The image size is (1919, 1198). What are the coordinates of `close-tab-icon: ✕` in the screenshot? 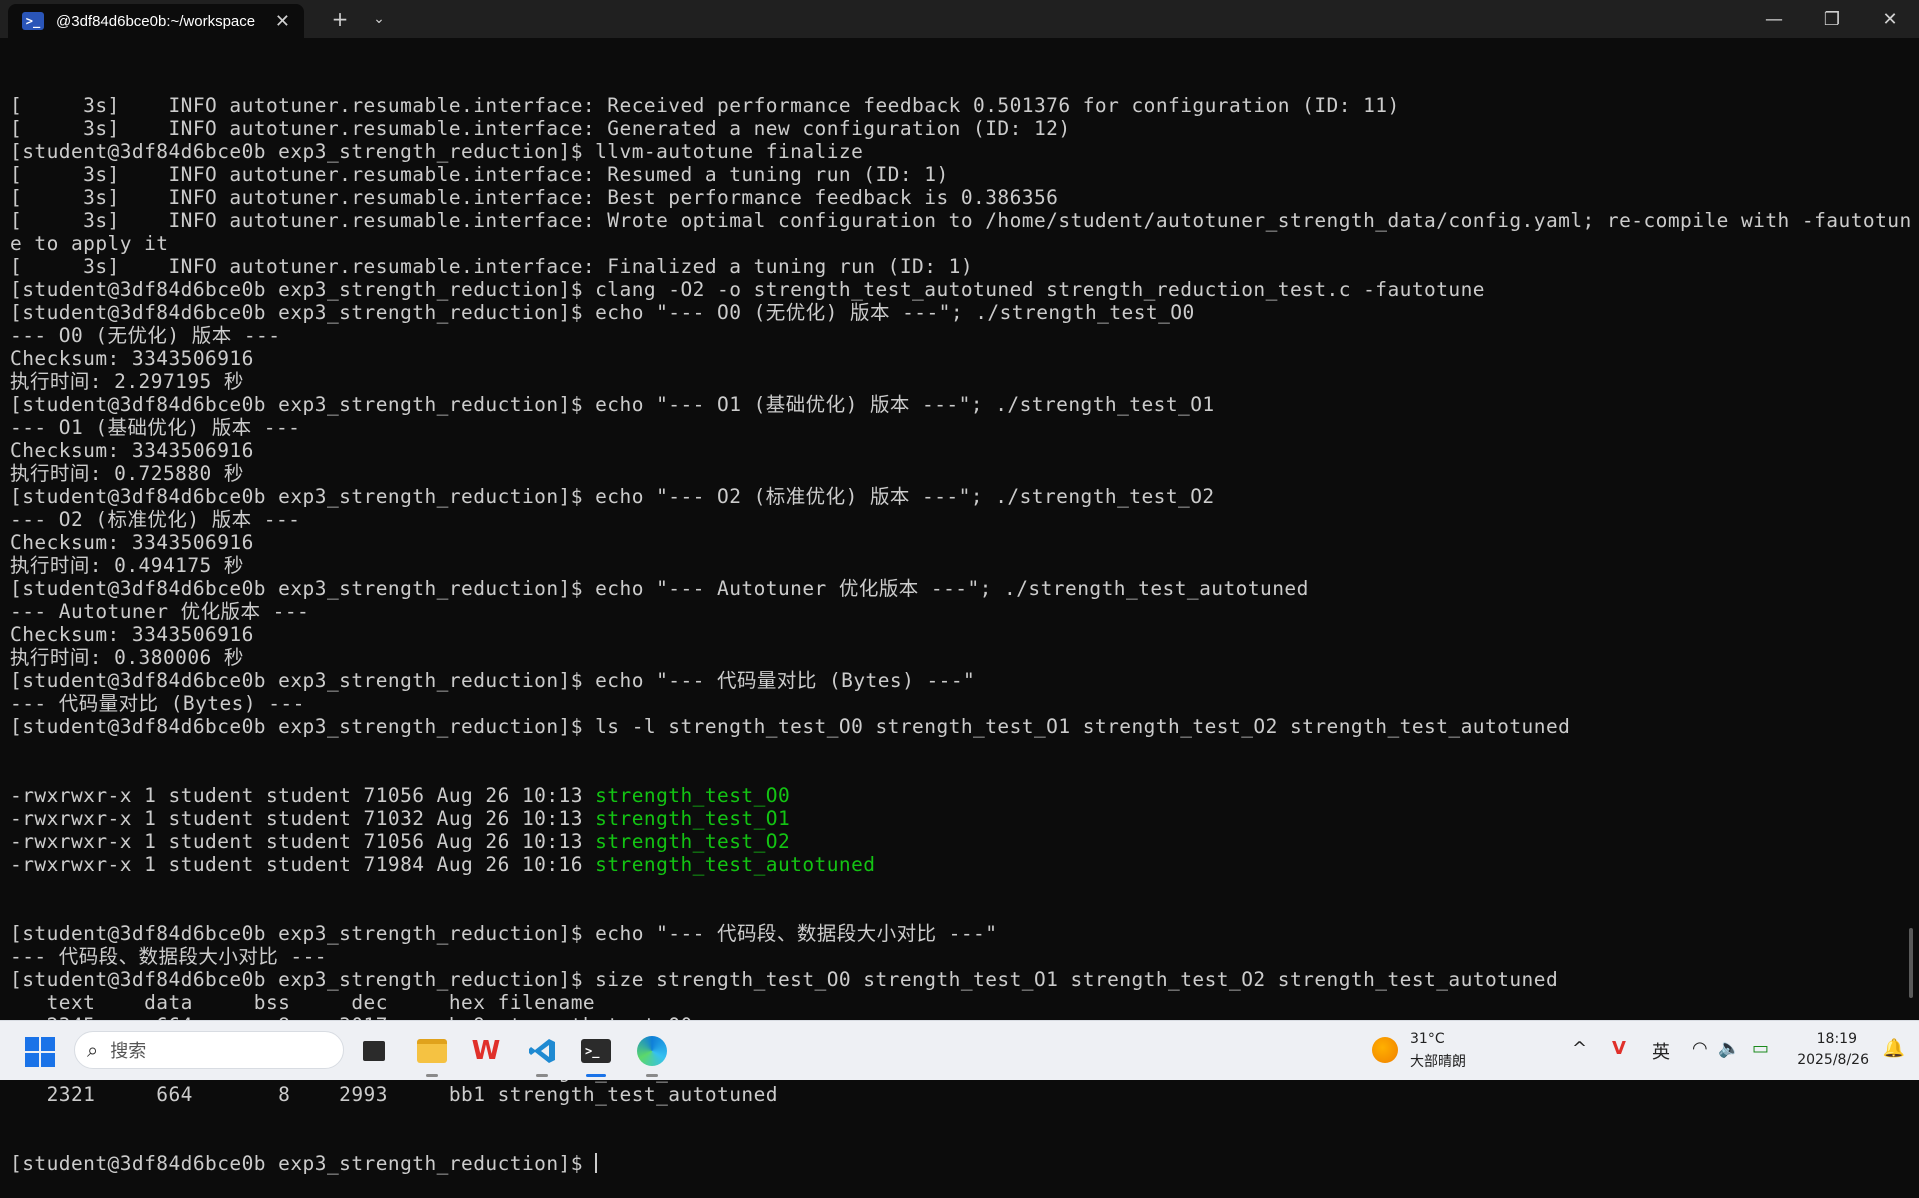 It's located at (282, 21).